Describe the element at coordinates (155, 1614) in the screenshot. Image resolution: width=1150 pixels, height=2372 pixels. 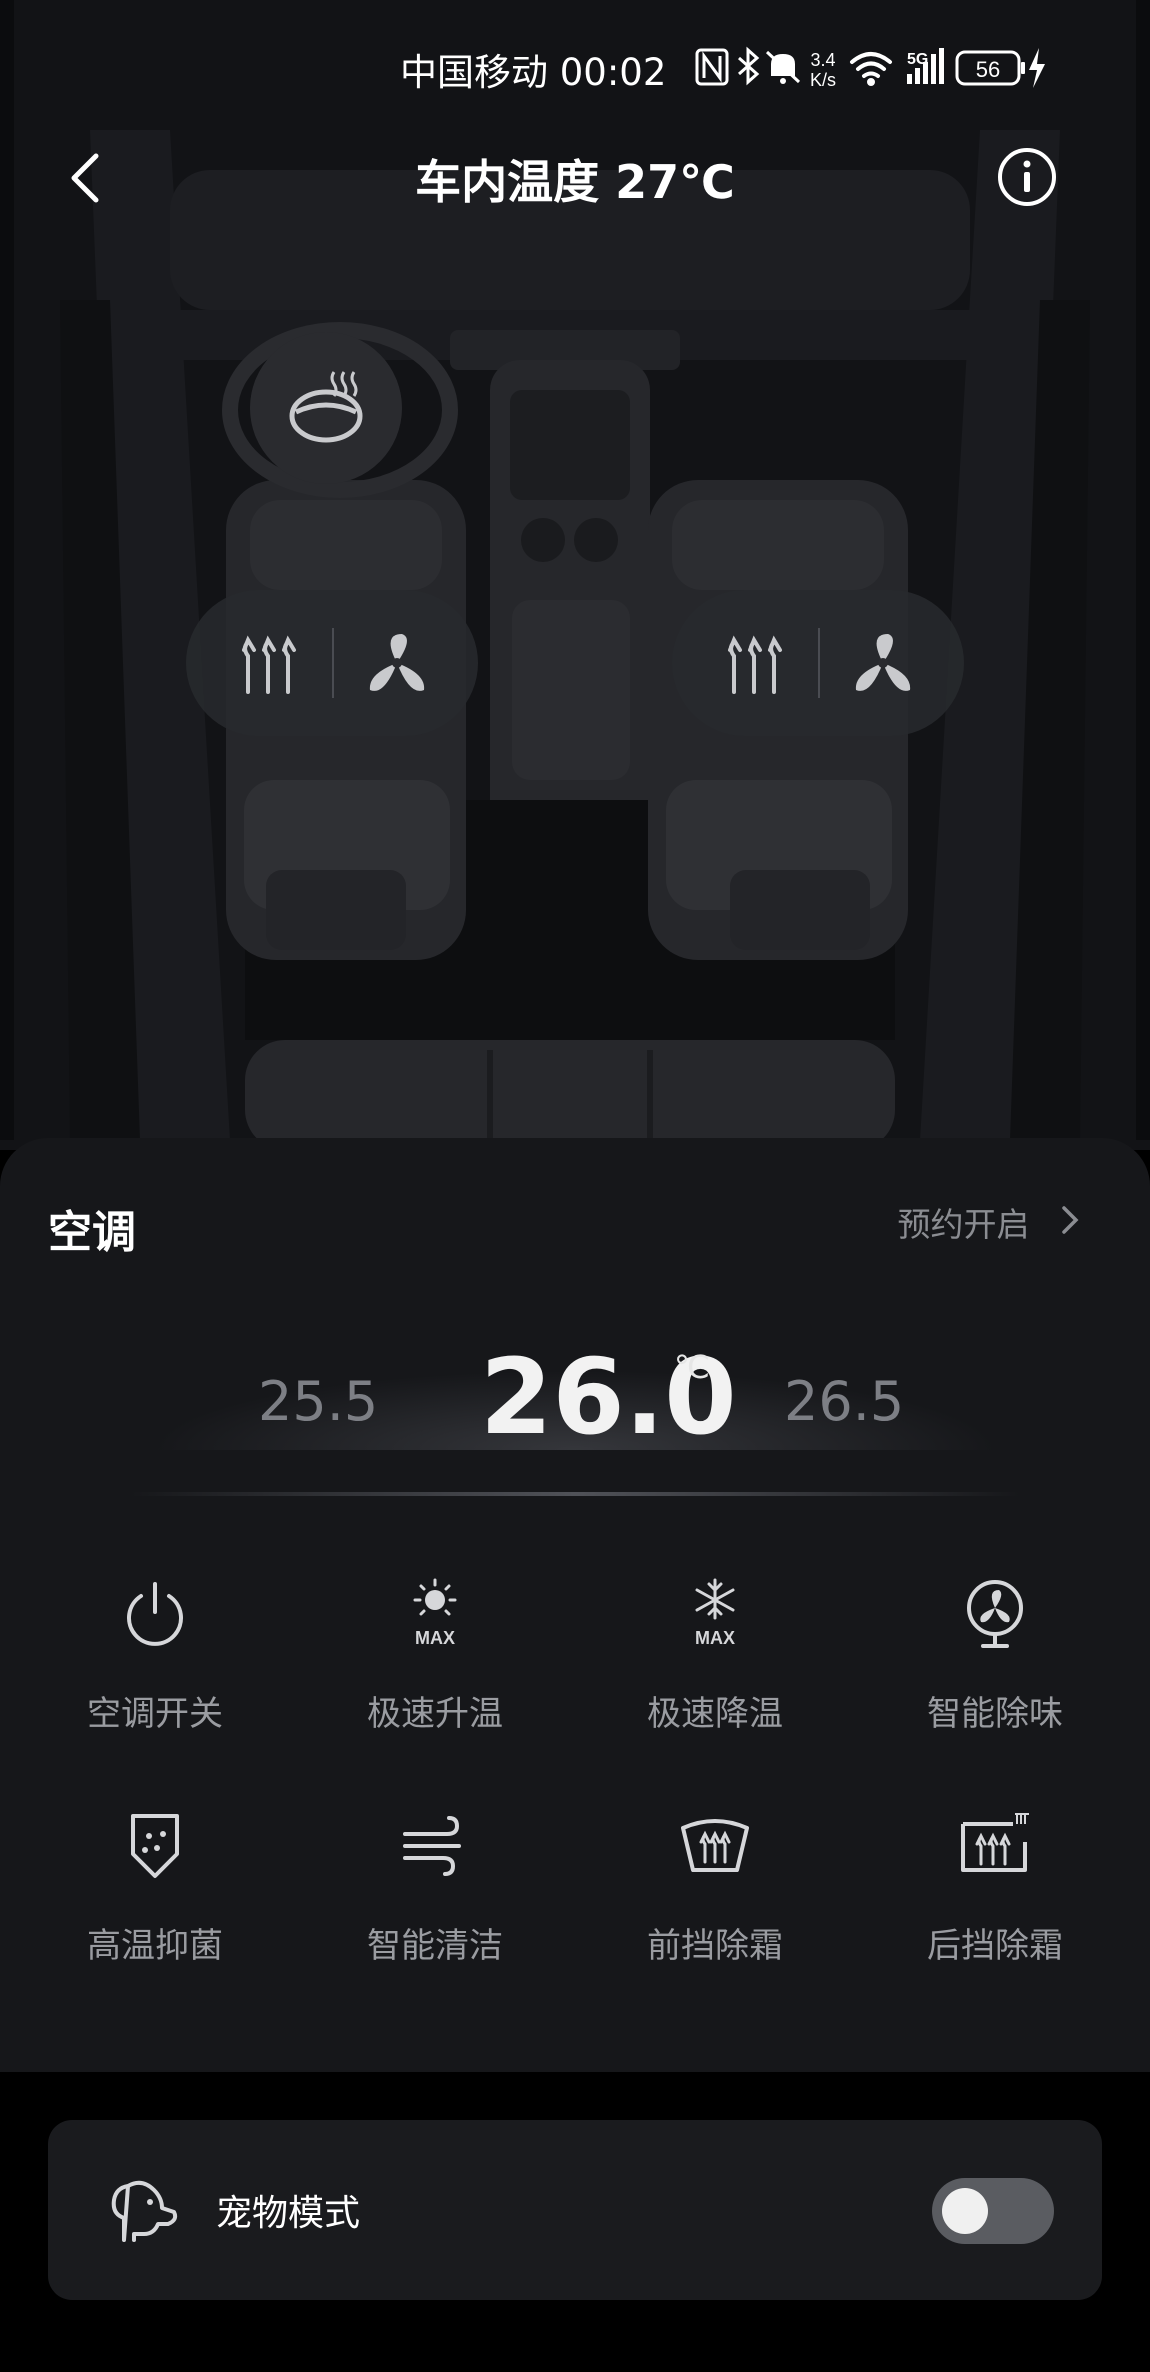
I see `power-icon` at that location.